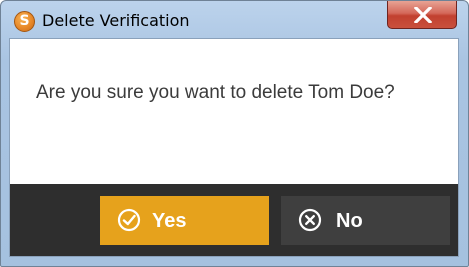 The image size is (469, 267). What do you see at coordinates (349, 221) in the screenshot?
I see `no-button-label: No` at bounding box center [349, 221].